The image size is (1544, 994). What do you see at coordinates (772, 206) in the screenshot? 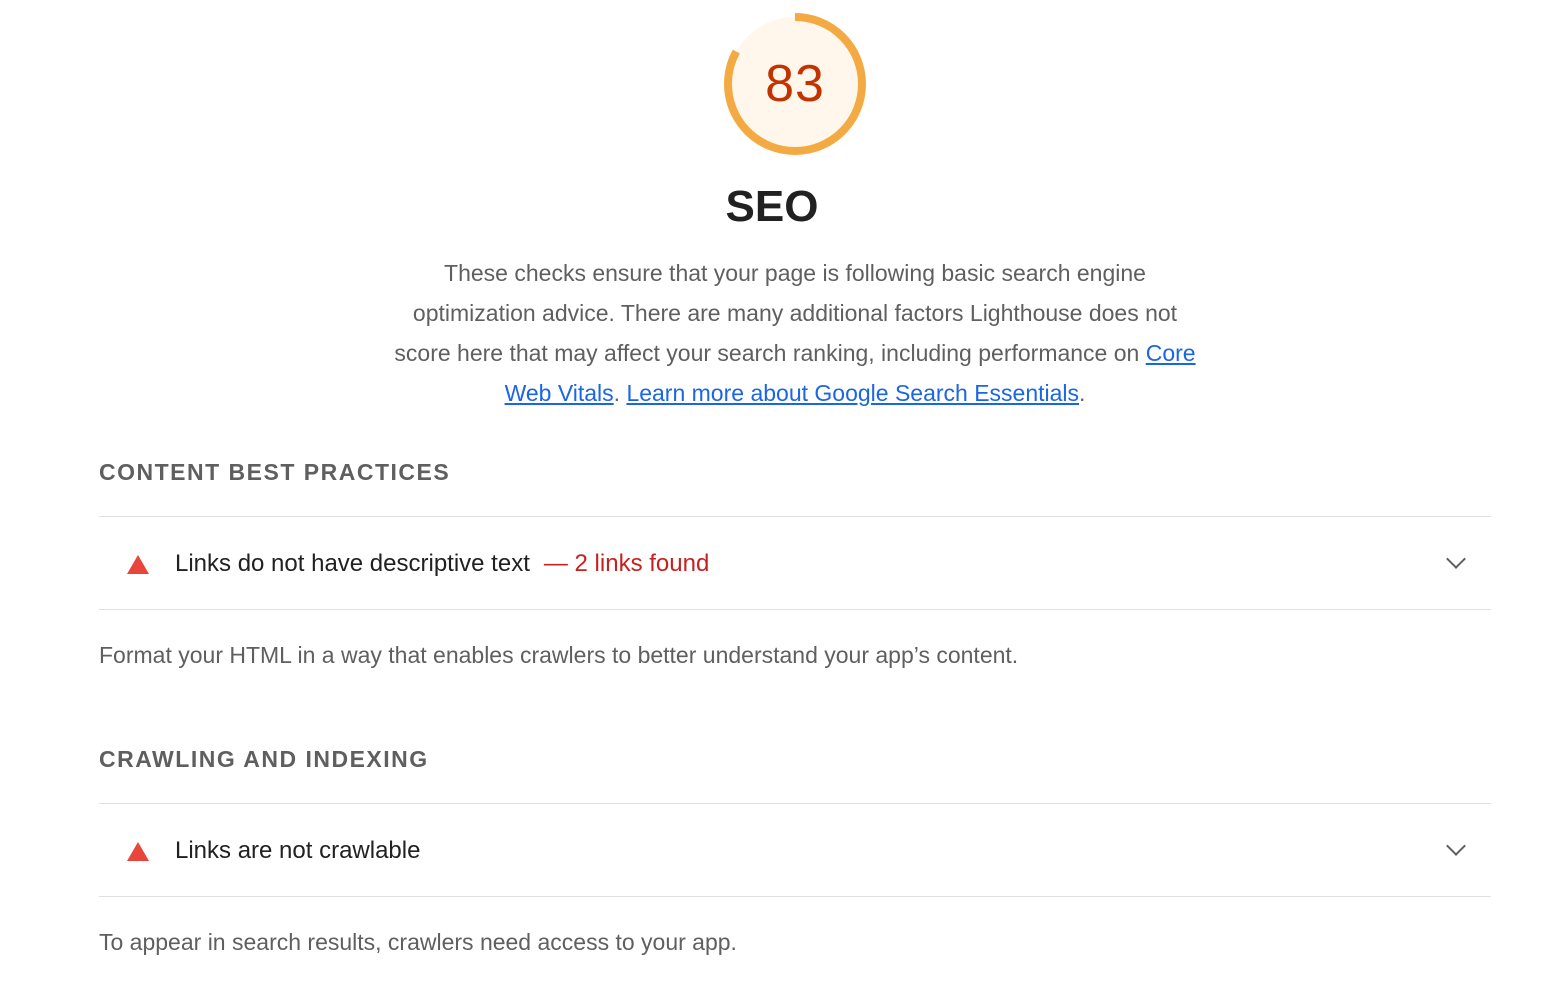
I see `category-title: SEO` at bounding box center [772, 206].